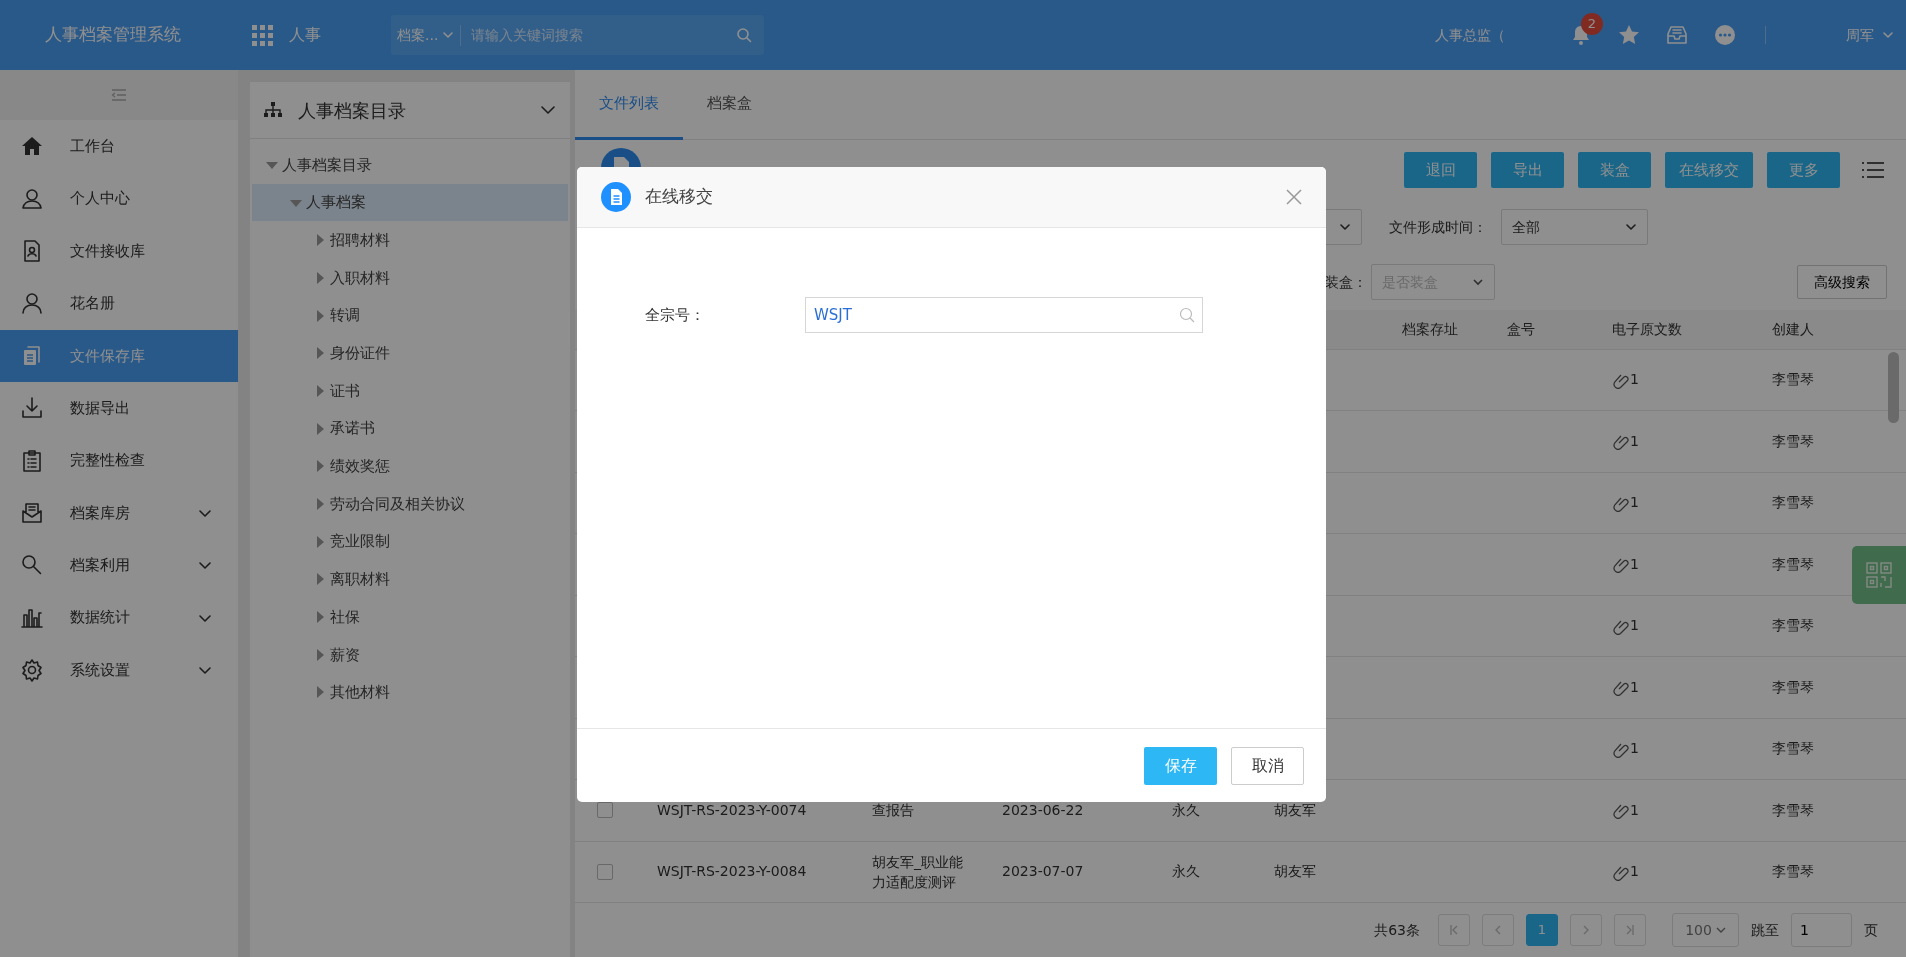  What do you see at coordinates (893, 811) in the screenshot?
I see `table-cell-text: 查报告` at bounding box center [893, 811].